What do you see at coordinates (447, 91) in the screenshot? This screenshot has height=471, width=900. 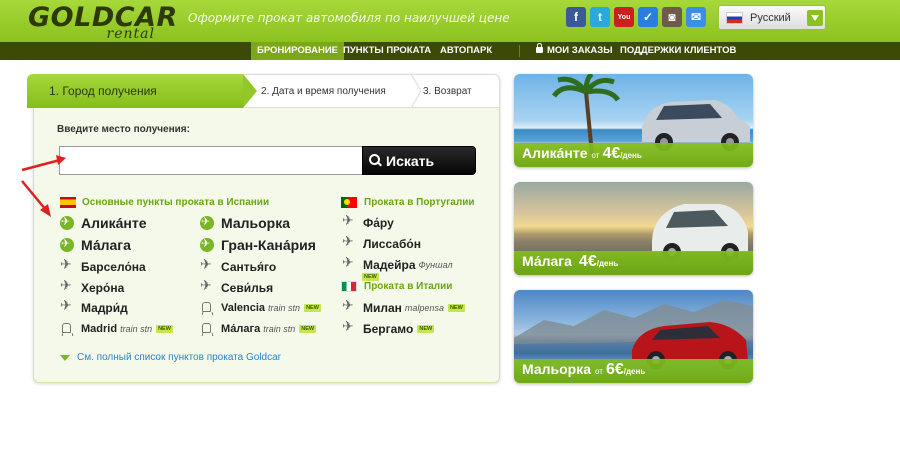 I see `step3-label: 3. Возврат` at bounding box center [447, 91].